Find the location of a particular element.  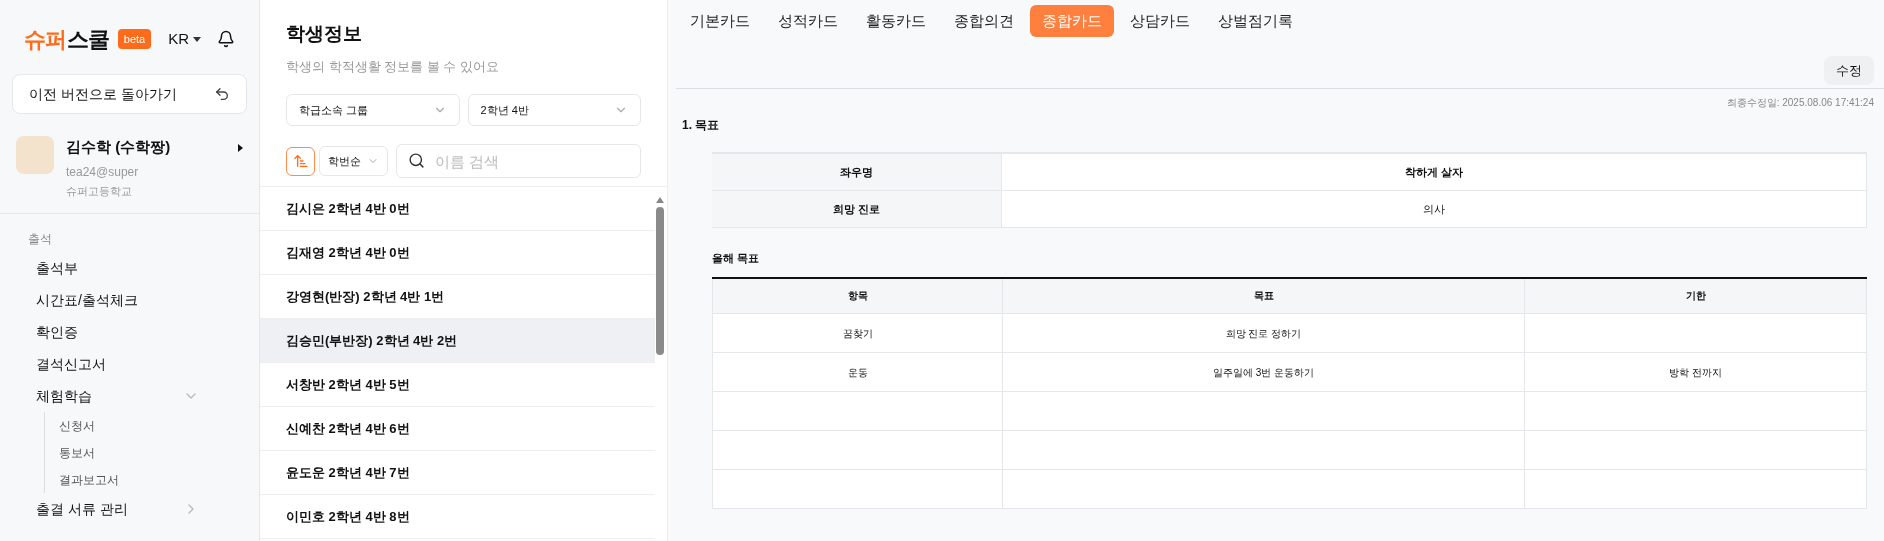

user-name: 김수학 (수학짱) is located at coordinates (118, 147).